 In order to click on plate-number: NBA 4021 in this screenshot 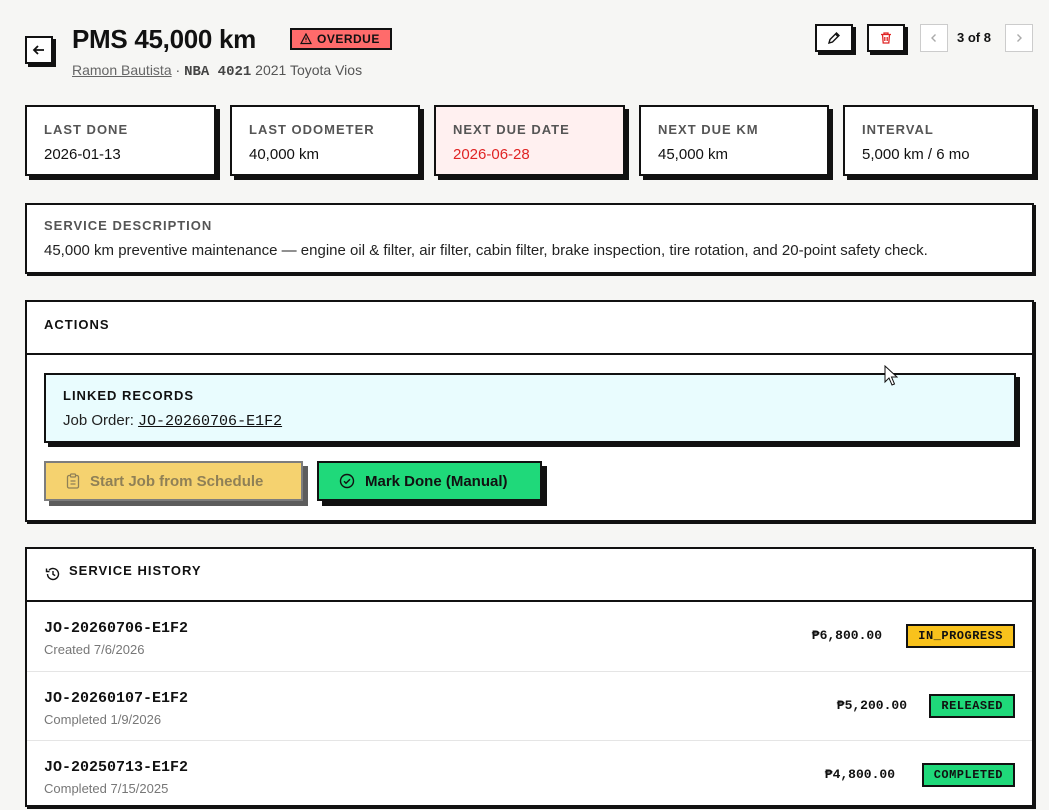, I will do `click(218, 72)`.